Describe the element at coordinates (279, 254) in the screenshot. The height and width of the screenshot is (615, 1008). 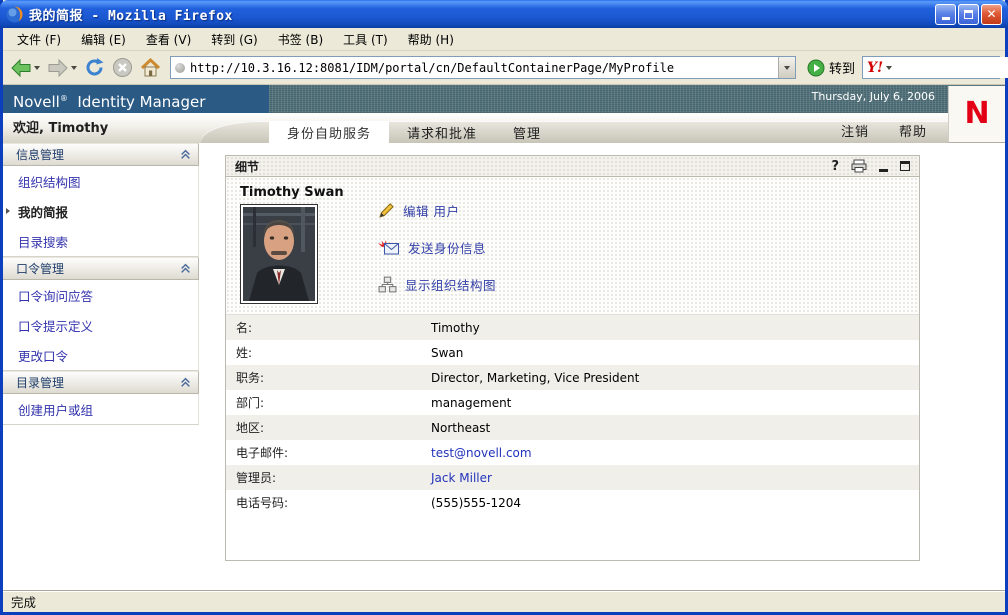
I see `user-photo` at that location.